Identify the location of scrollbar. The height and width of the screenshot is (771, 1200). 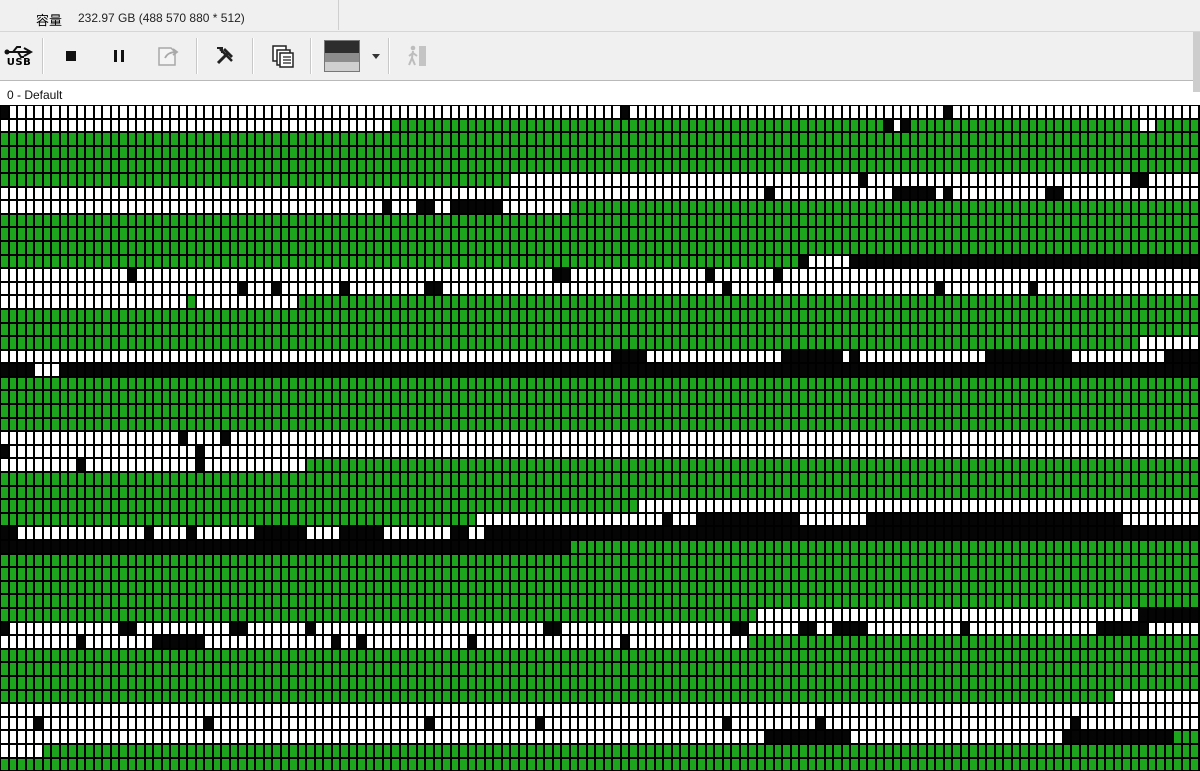
(1196, 62).